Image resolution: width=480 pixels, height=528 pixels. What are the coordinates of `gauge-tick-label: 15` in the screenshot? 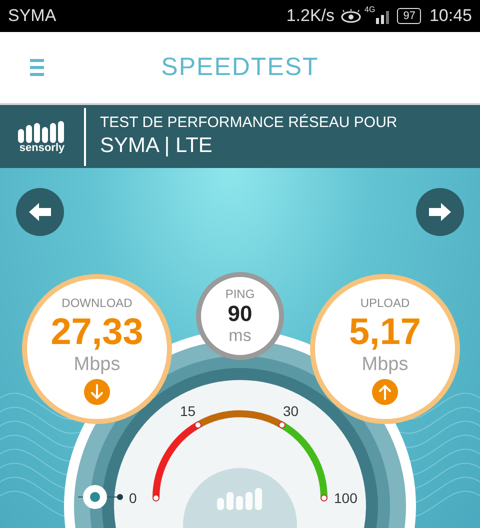 It's located at (188, 411).